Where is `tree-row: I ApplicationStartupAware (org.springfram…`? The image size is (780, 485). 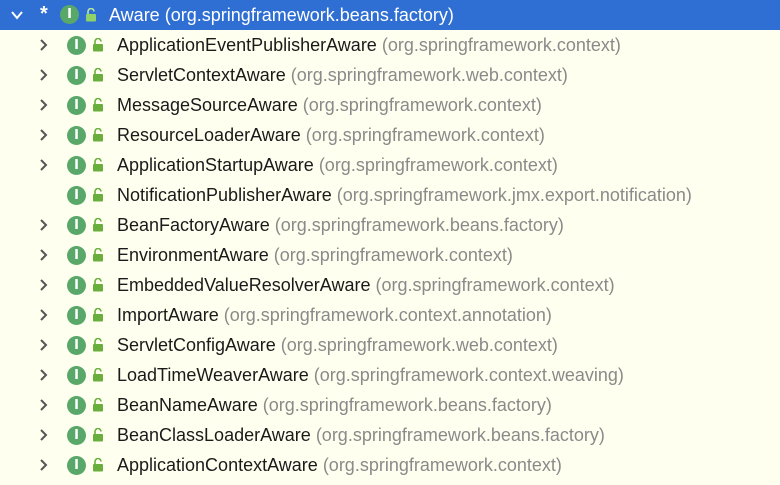
tree-row: I ApplicationStartupAware (org.springfram… is located at coordinates (390, 165).